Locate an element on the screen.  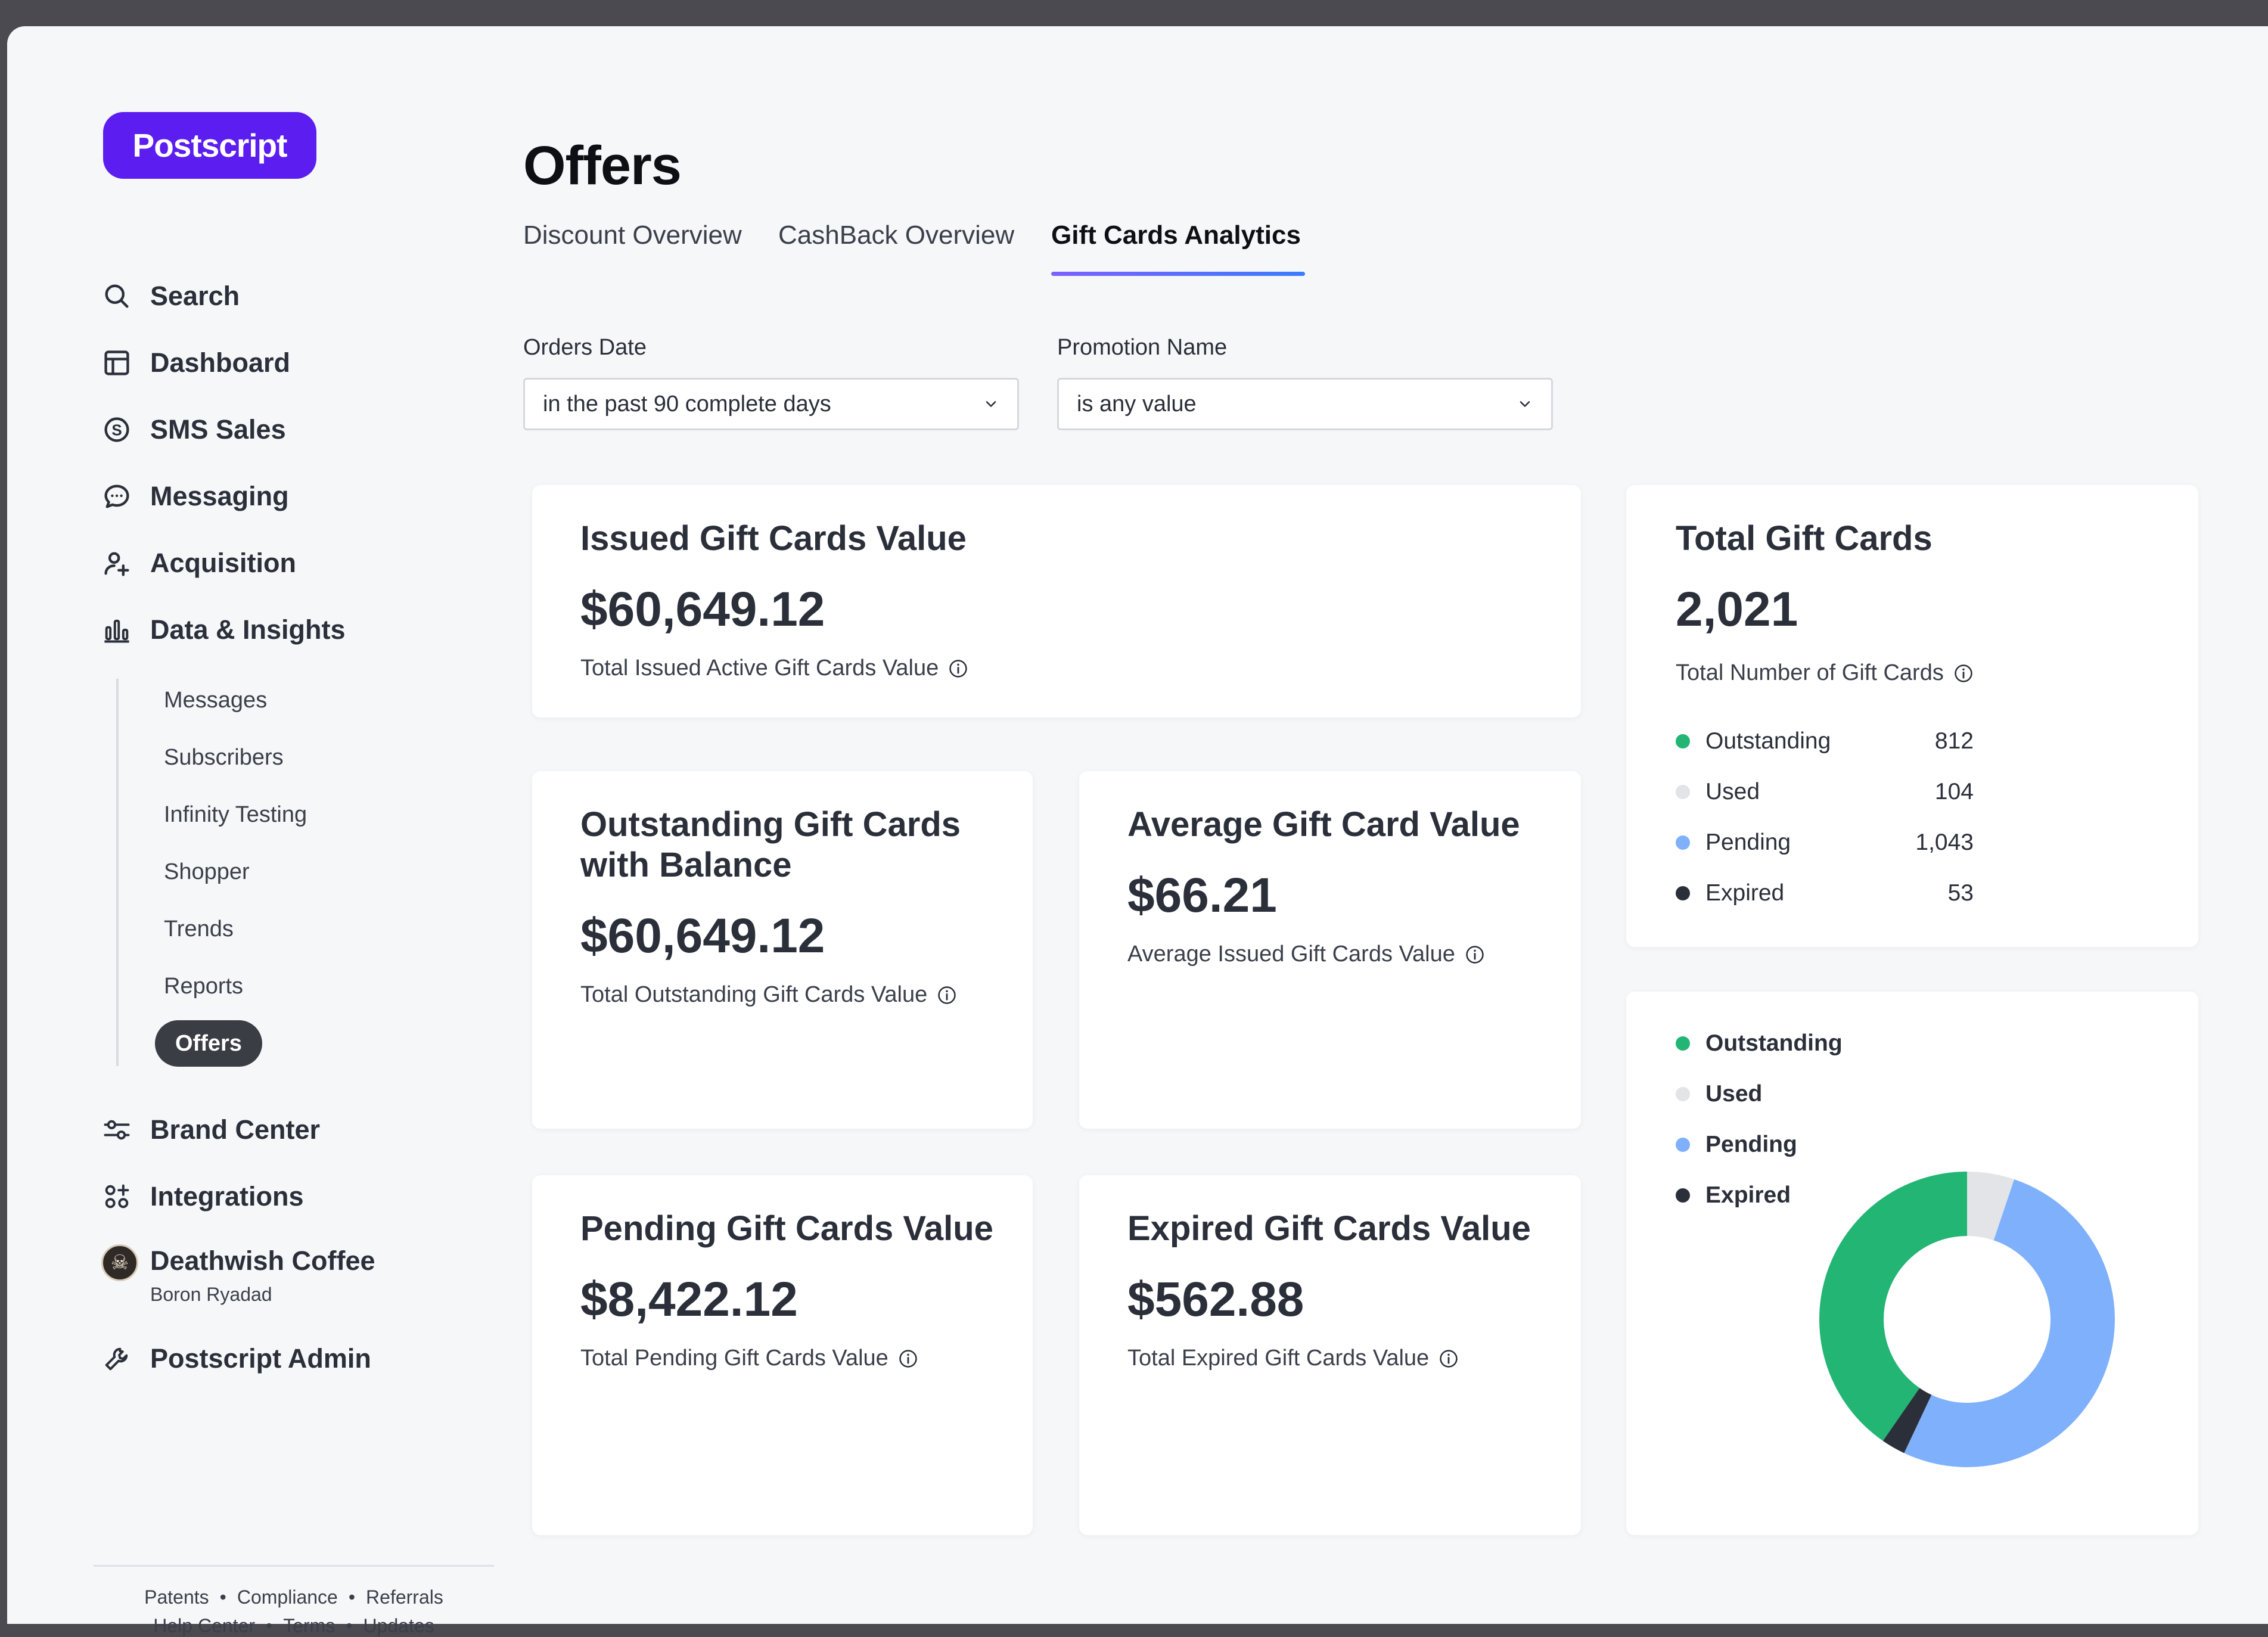
footer-link-help-center: Help Center is located at coordinates (204, 1625).